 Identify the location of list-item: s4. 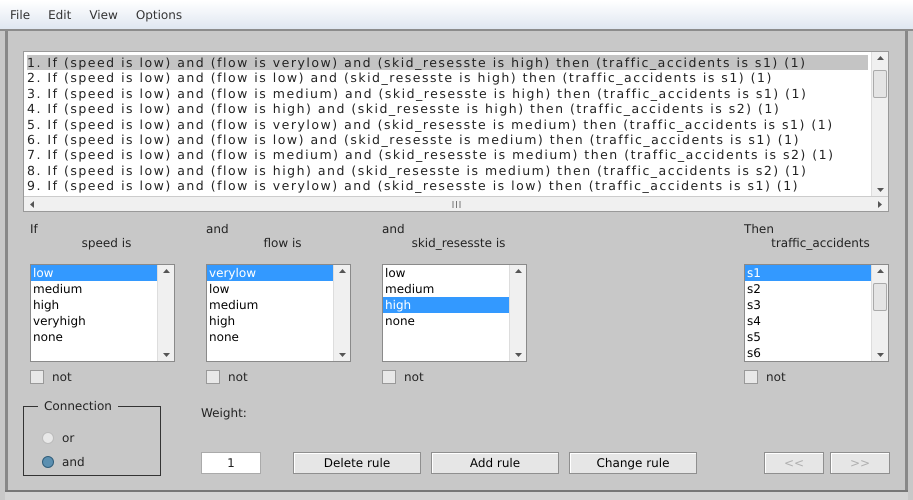
(808, 321).